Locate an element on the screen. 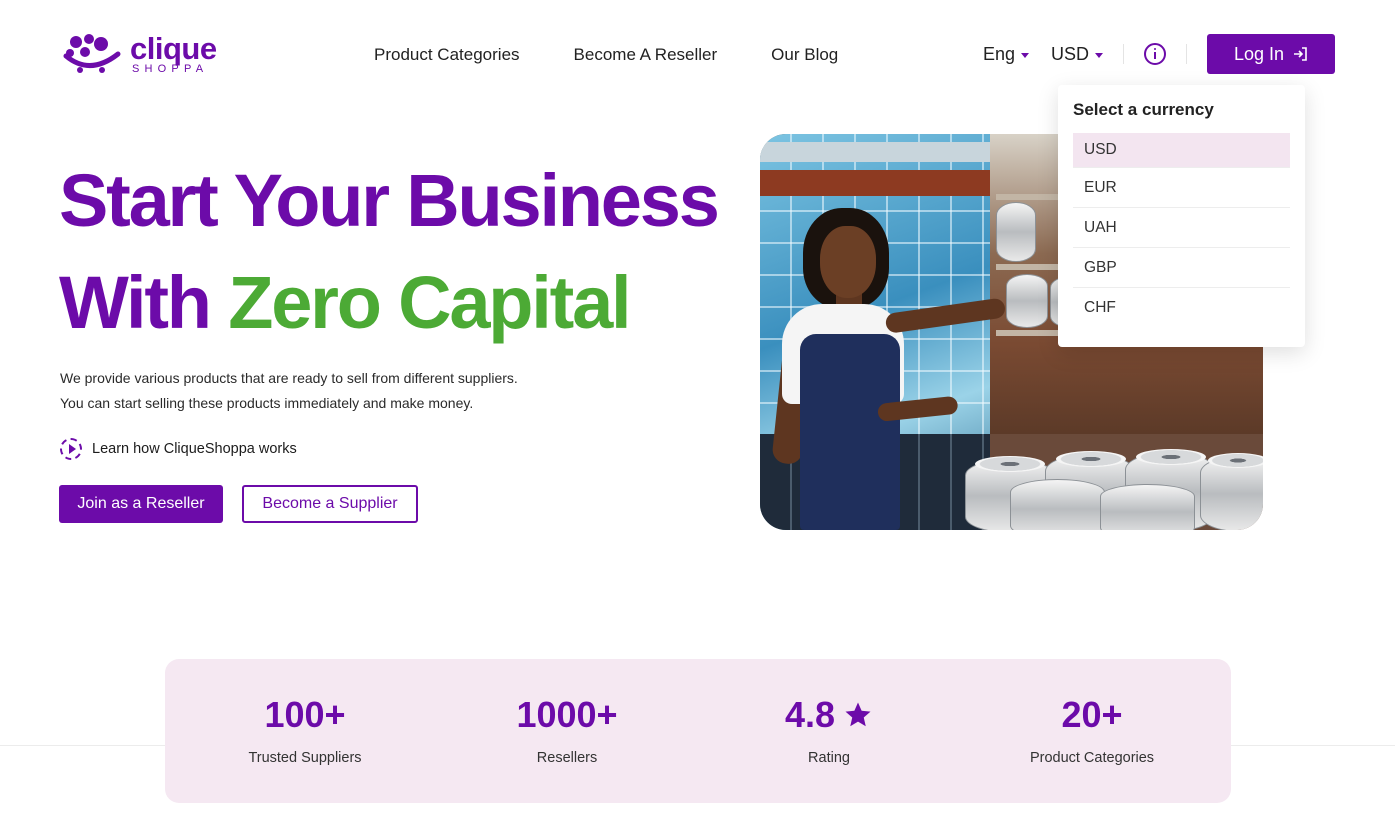 The image size is (1395, 825). stat-label: Rating is located at coordinates (829, 758).